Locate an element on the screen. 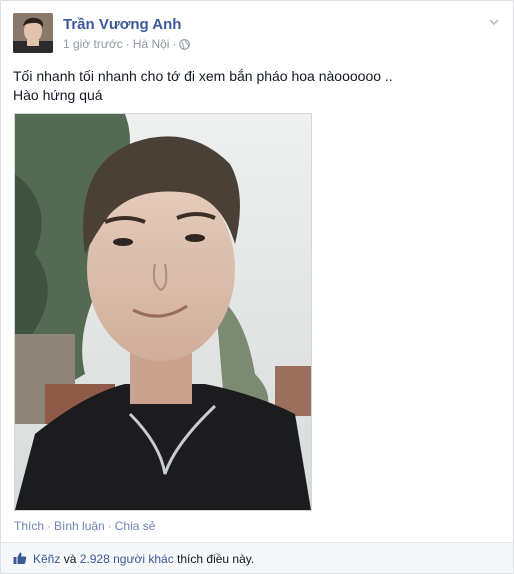 The image size is (514, 574). like-action: Thích is located at coordinates (29, 526).